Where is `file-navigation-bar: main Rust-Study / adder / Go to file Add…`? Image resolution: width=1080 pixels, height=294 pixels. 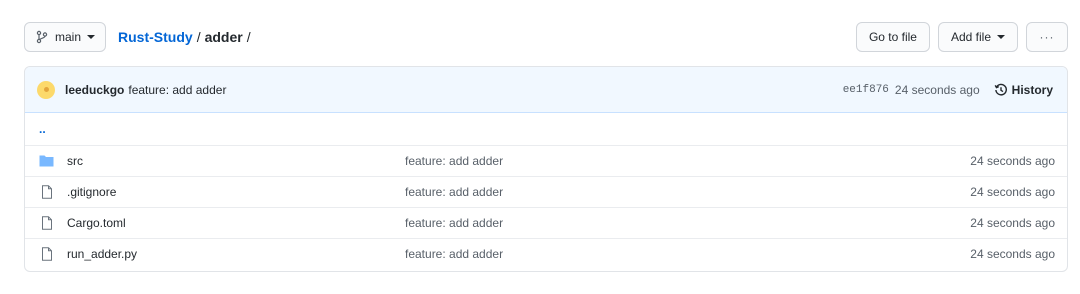
file-navigation-bar: main Rust-Study / adder / Go to file Add… is located at coordinates (546, 37).